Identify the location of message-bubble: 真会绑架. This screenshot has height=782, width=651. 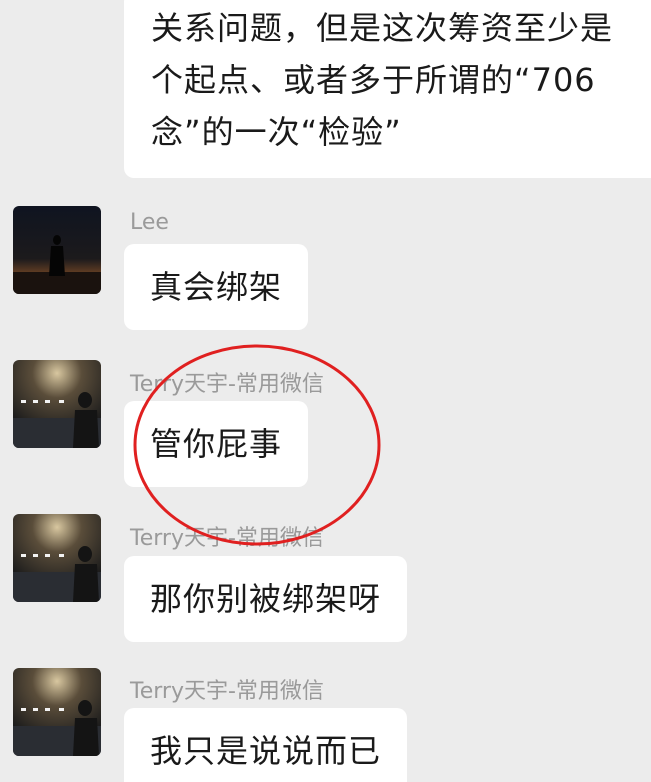
(216, 287).